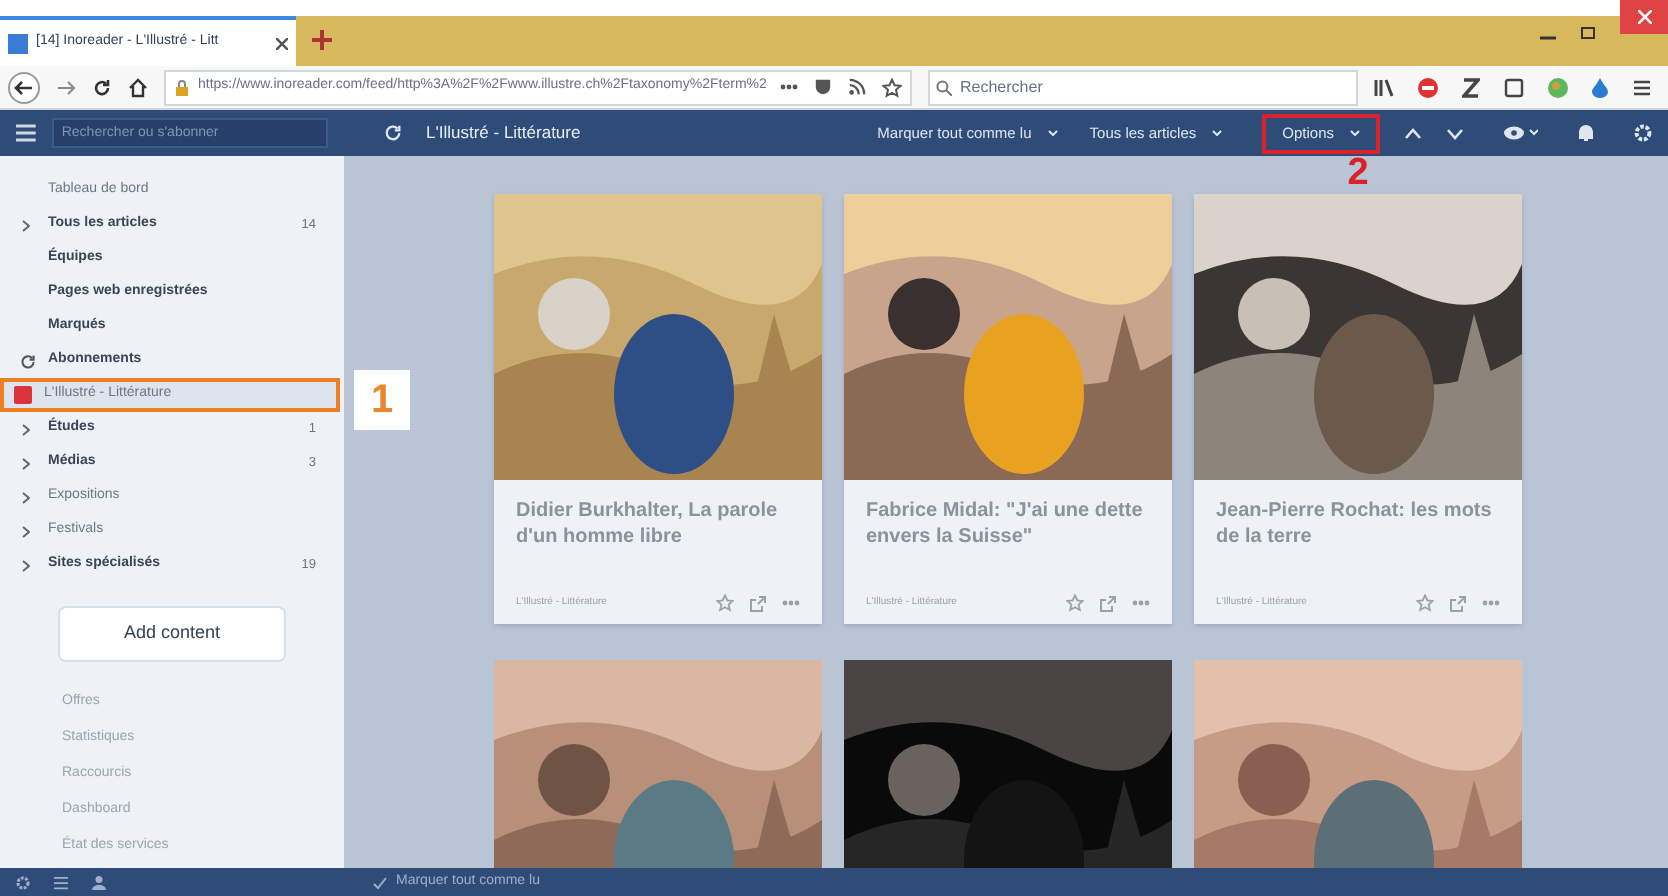 The image size is (1668, 896). What do you see at coordinates (1143, 87) in the screenshot?
I see `browser-search-field: Rechercher` at bounding box center [1143, 87].